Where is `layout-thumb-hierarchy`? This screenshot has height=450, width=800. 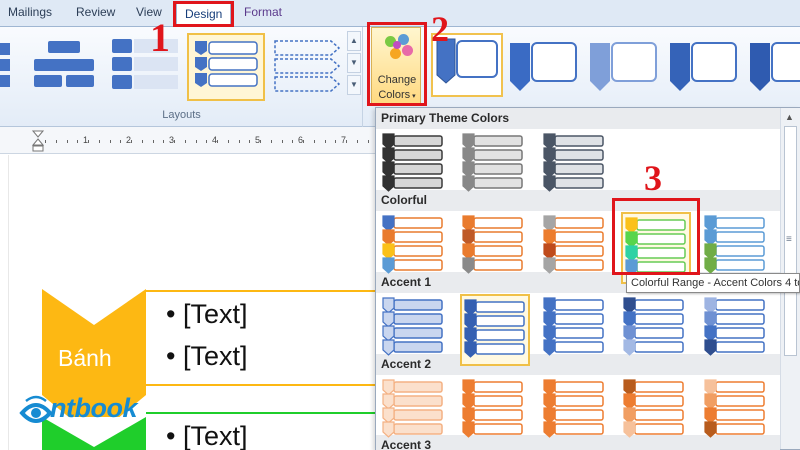 layout-thumb-hierarchy is located at coordinates (64, 66).